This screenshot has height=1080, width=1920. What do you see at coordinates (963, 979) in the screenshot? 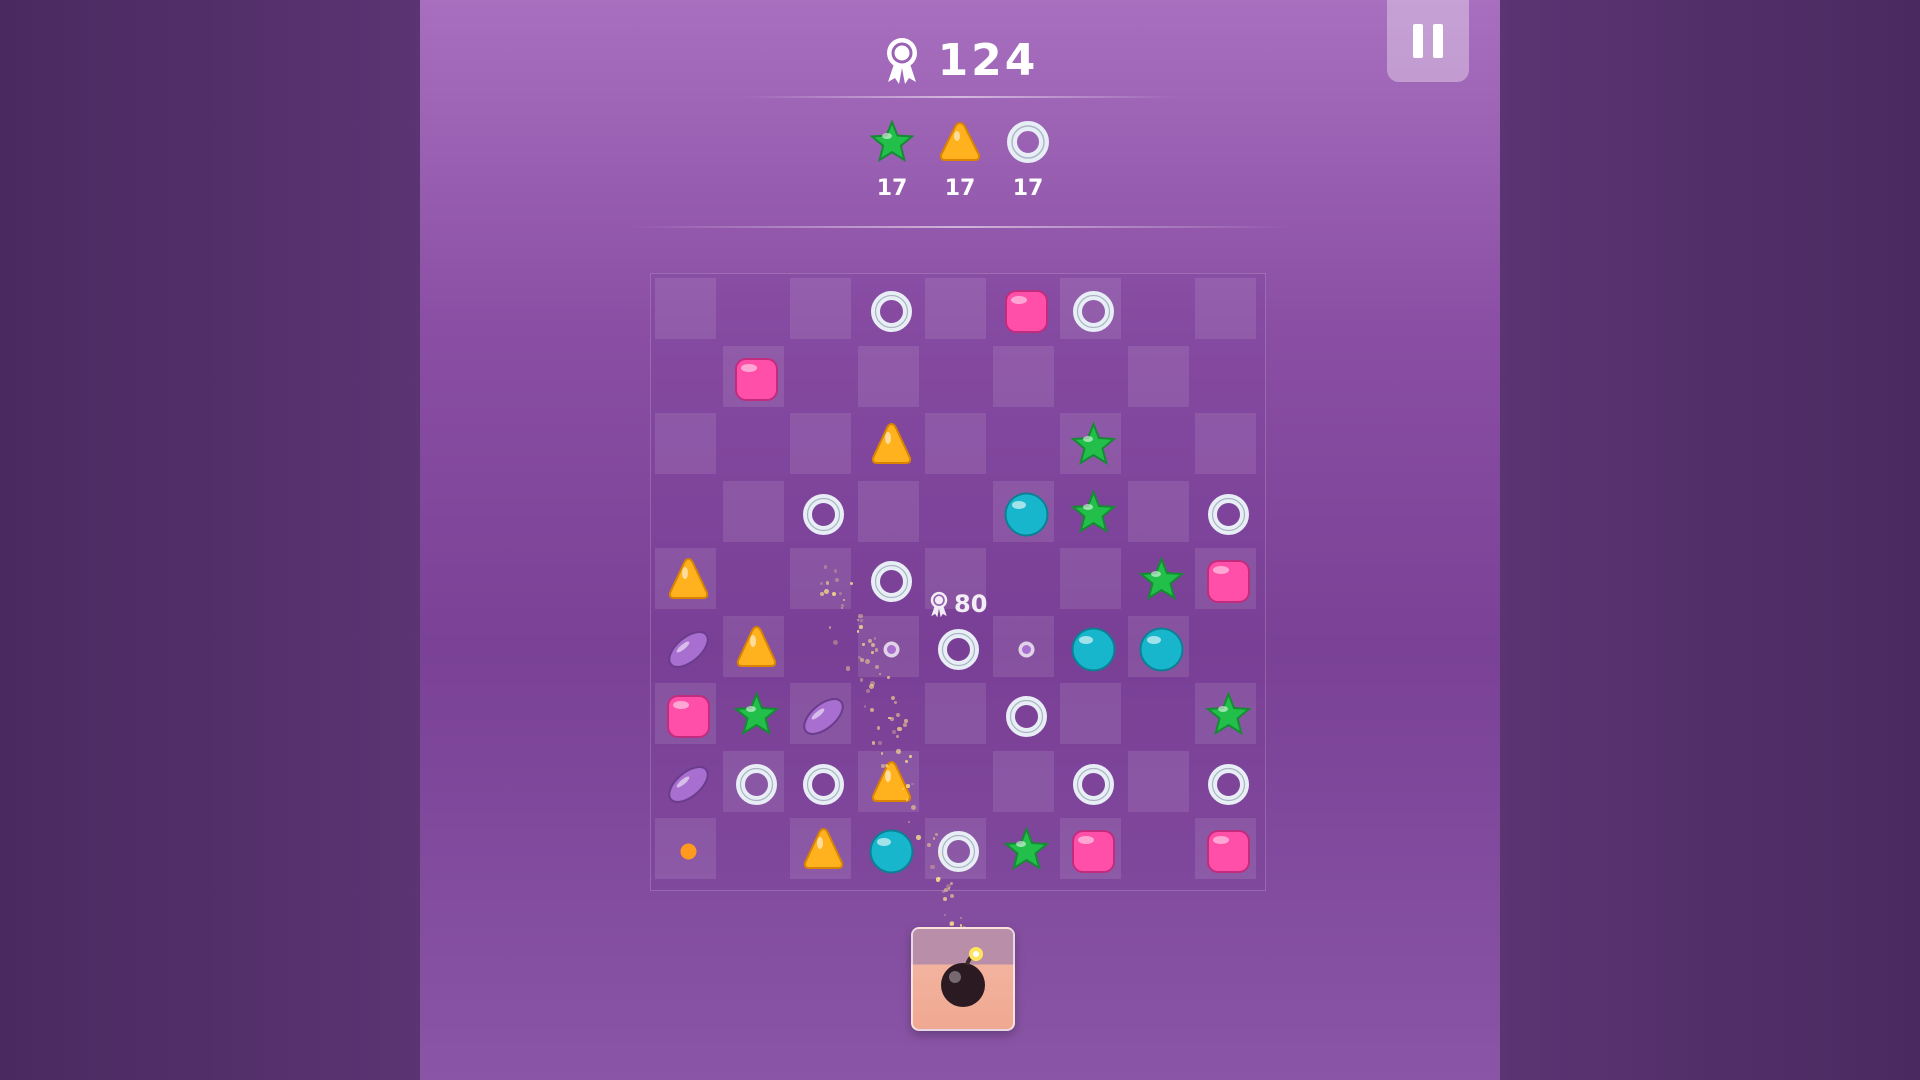
I see `bomb-launcher` at bounding box center [963, 979].